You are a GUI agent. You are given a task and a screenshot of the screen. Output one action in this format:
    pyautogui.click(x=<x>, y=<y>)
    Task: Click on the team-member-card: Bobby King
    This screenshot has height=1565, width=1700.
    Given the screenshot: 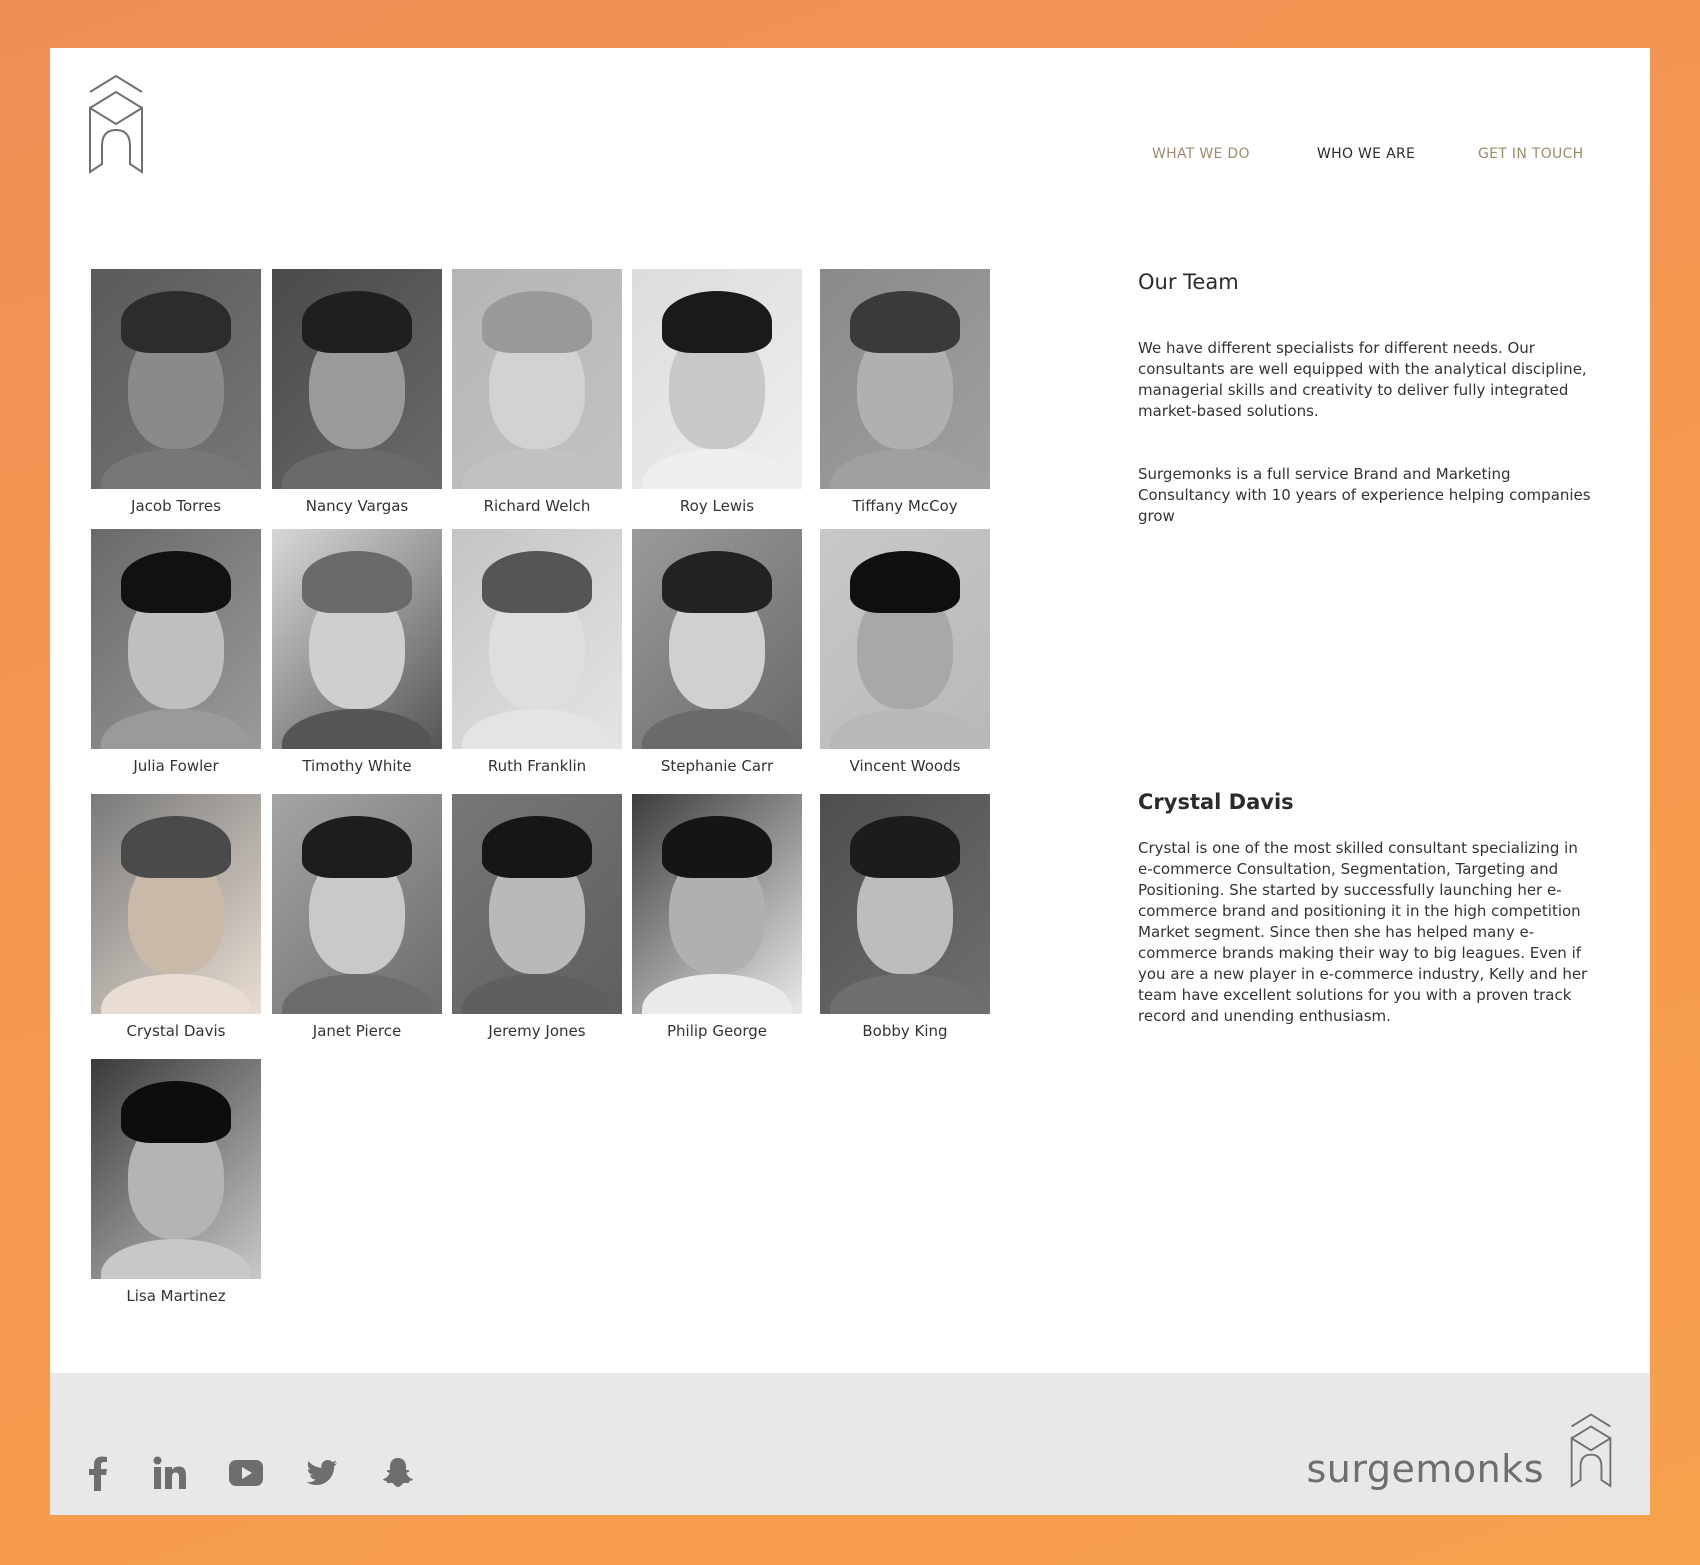 What is the action you would take?
    pyautogui.click(x=905, y=917)
    